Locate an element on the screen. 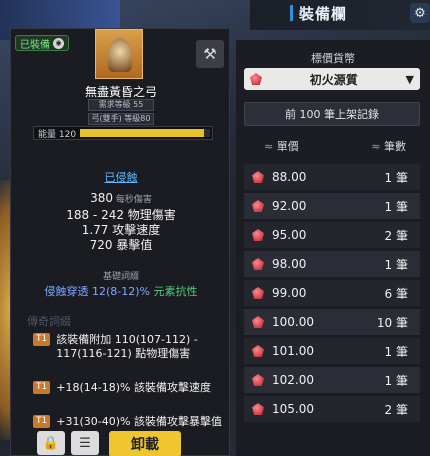 Image resolution: width=430 pixels, height=456 pixels. header-accent-bar is located at coordinates (291, 13).